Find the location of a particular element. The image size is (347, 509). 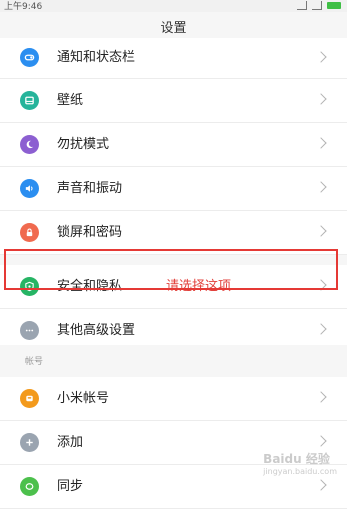

settings-item-wallpaper: 壁纸 is located at coordinates (173, 101).